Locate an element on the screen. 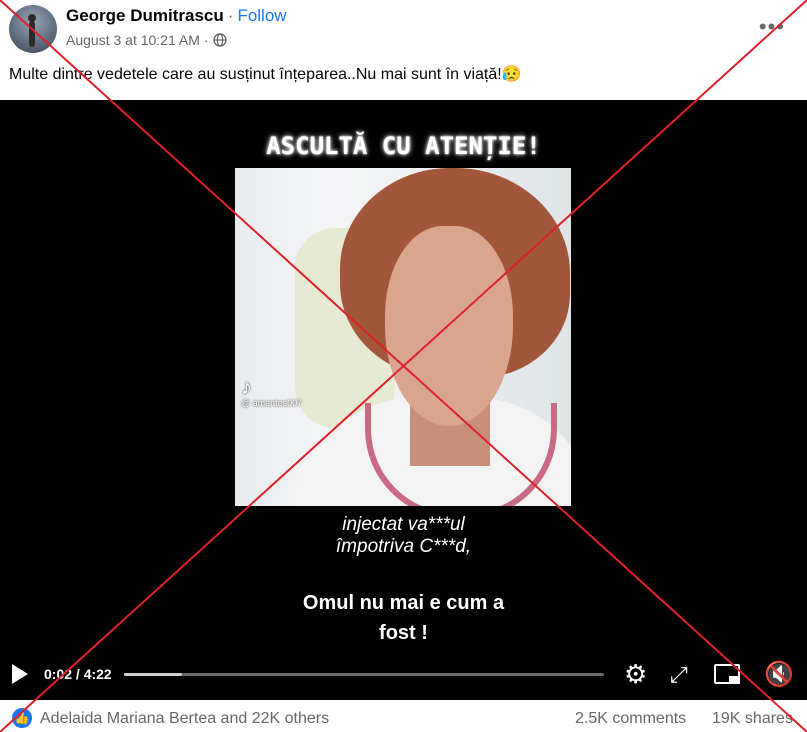 The height and width of the screenshot is (732, 807). volume-muted-icon: 🔇 is located at coordinates (779, 675).